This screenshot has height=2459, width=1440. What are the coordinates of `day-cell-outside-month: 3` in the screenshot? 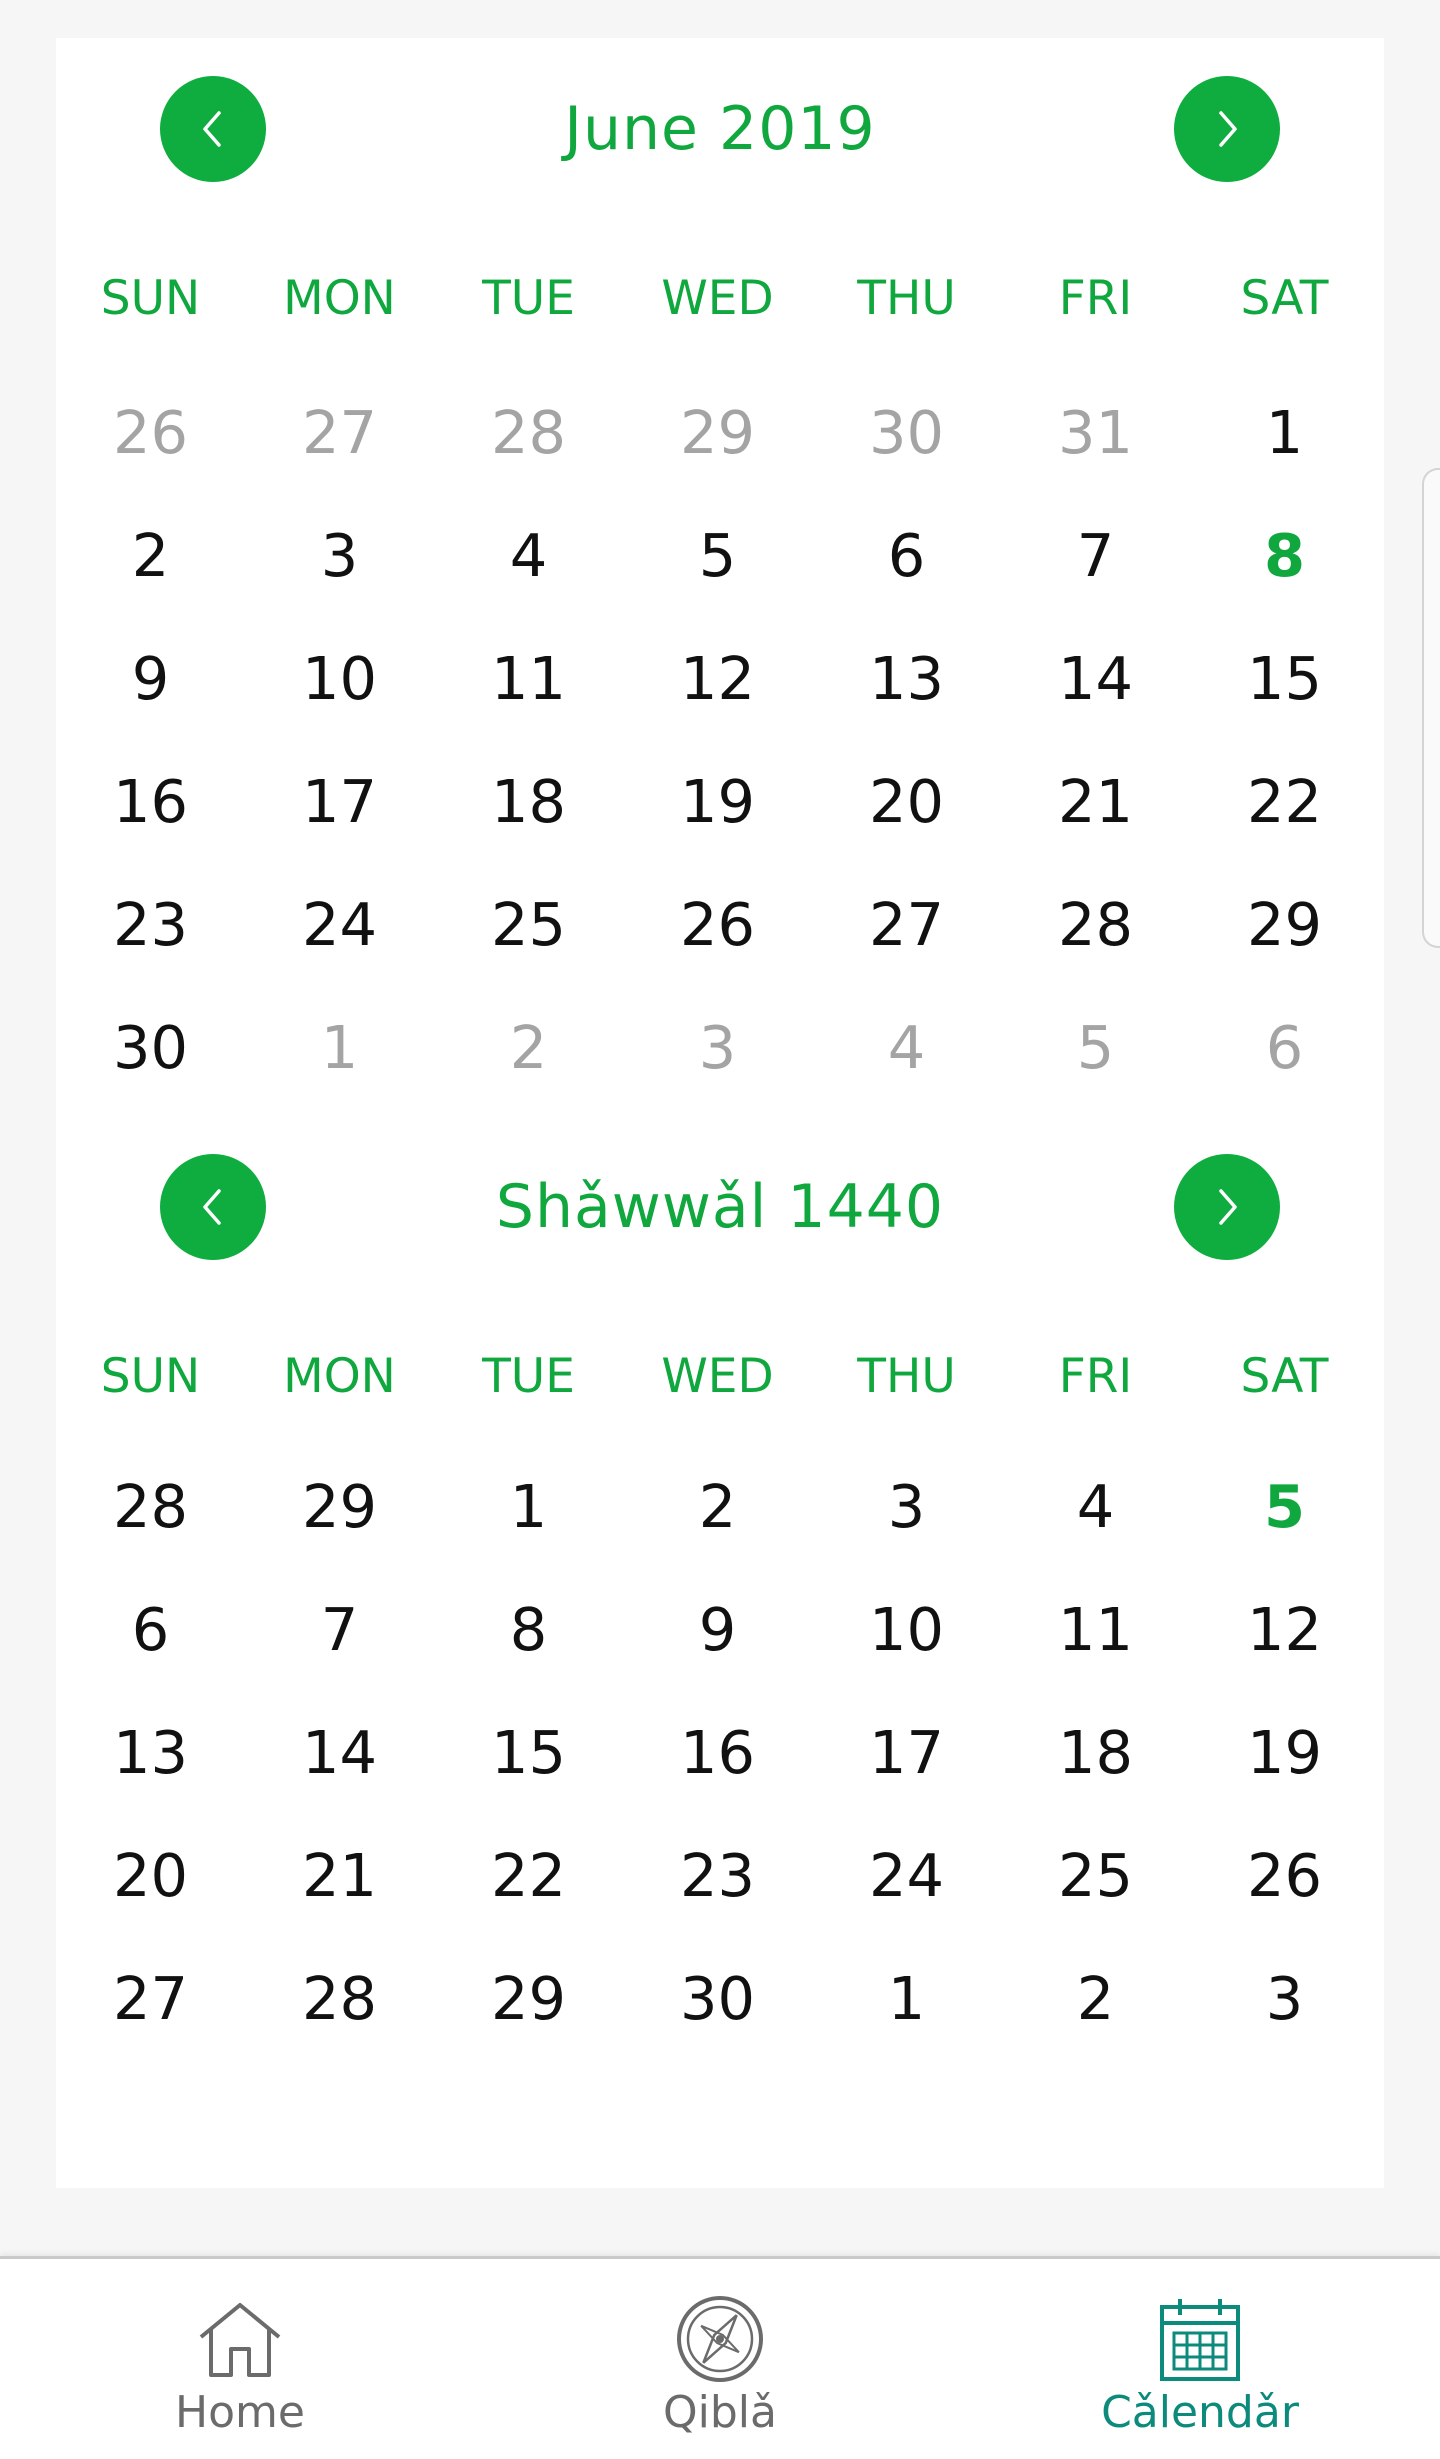 It's located at (717, 1048).